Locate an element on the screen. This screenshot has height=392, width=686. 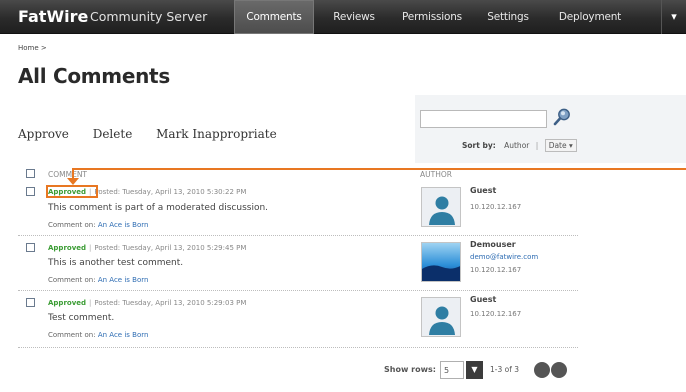
callout-arrow-icon is located at coordinates (73, 181).